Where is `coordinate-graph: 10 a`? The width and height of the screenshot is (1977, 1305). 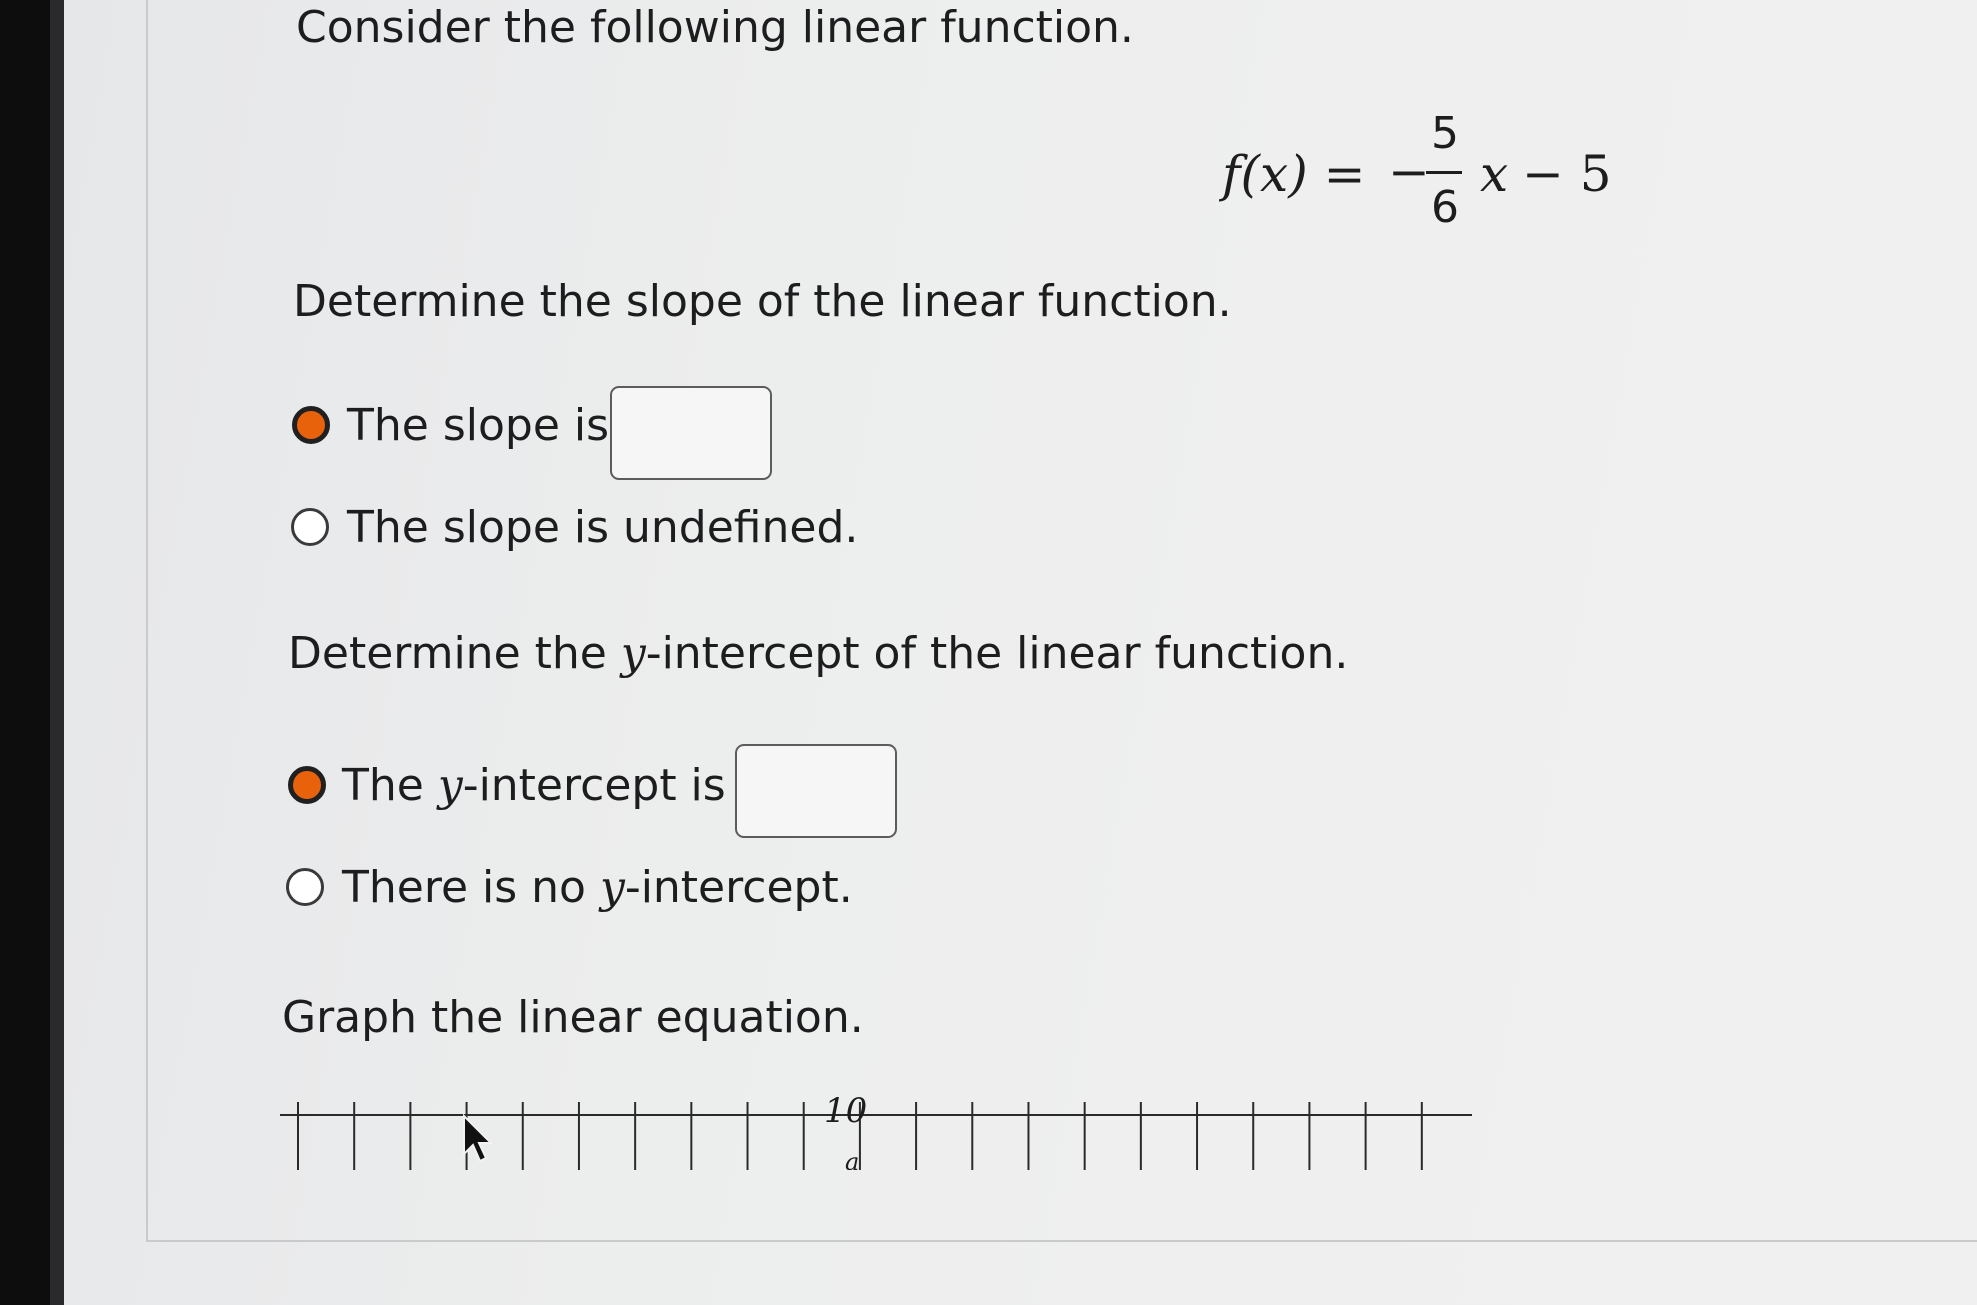
coordinate-graph: 10 a is located at coordinates (880, 1133).